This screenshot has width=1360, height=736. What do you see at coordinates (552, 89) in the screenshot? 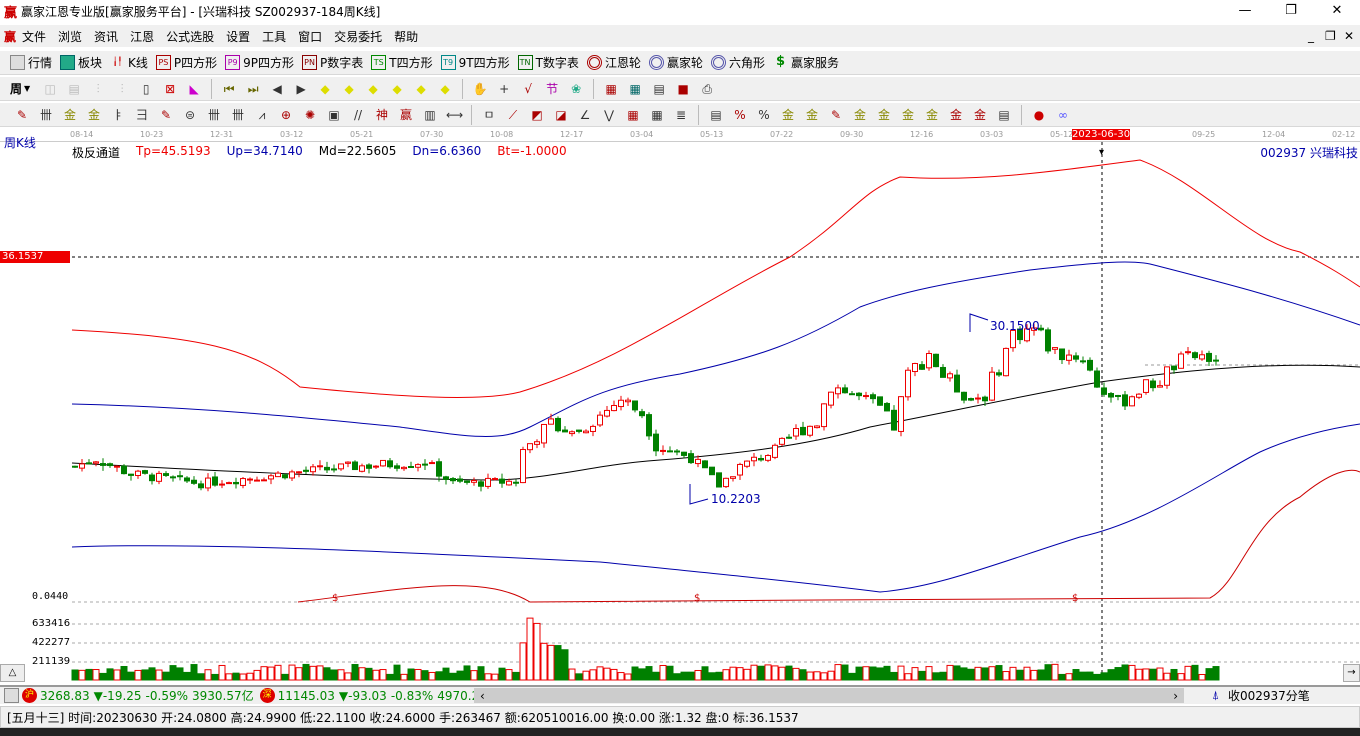
I see `tool-icon: 节` at bounding box center [552, 89].